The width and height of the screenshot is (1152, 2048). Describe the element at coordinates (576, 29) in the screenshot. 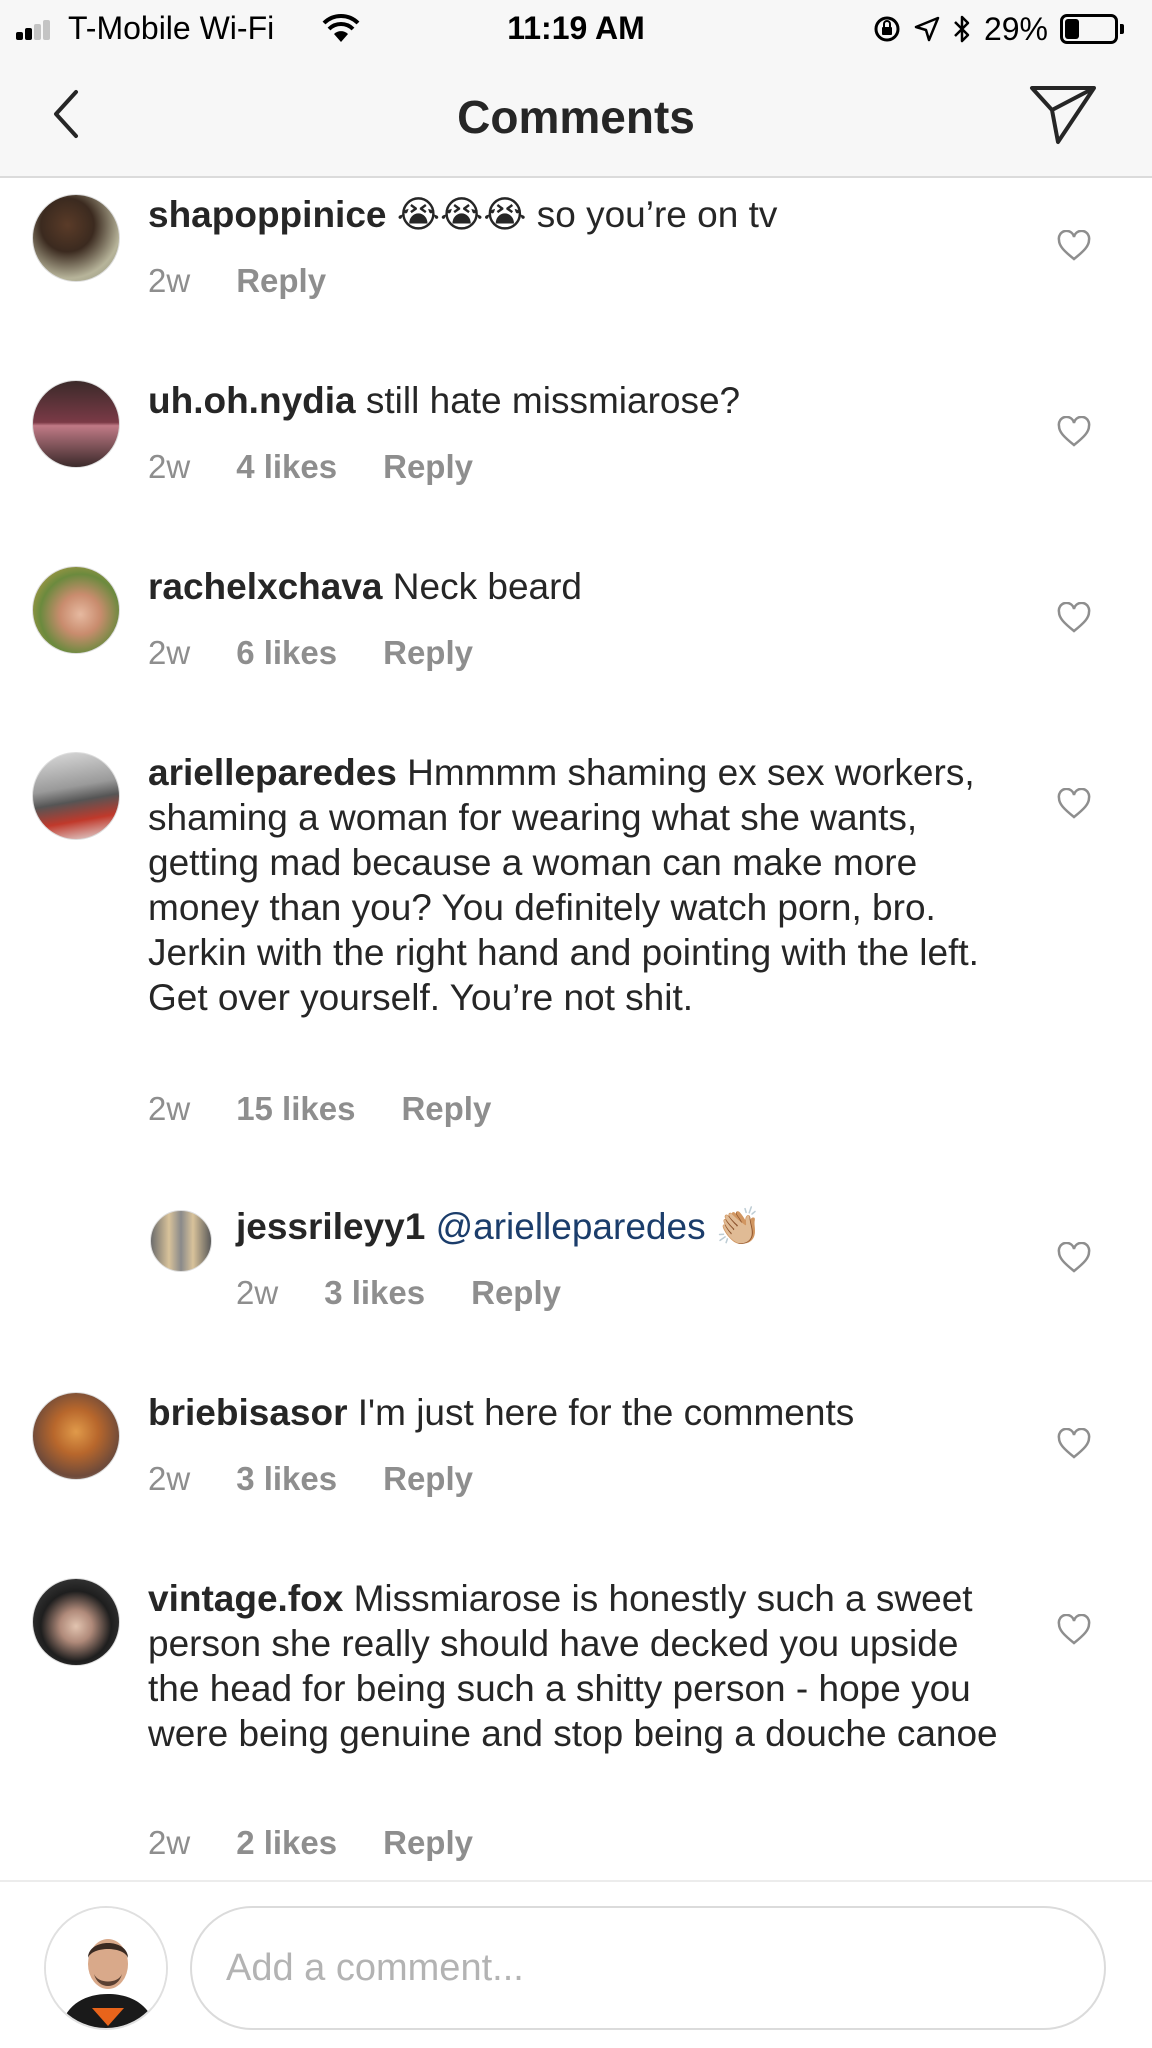

I see `status-bar: T-Mobile Wi-Fi 11:19 AM 29%` at that location.